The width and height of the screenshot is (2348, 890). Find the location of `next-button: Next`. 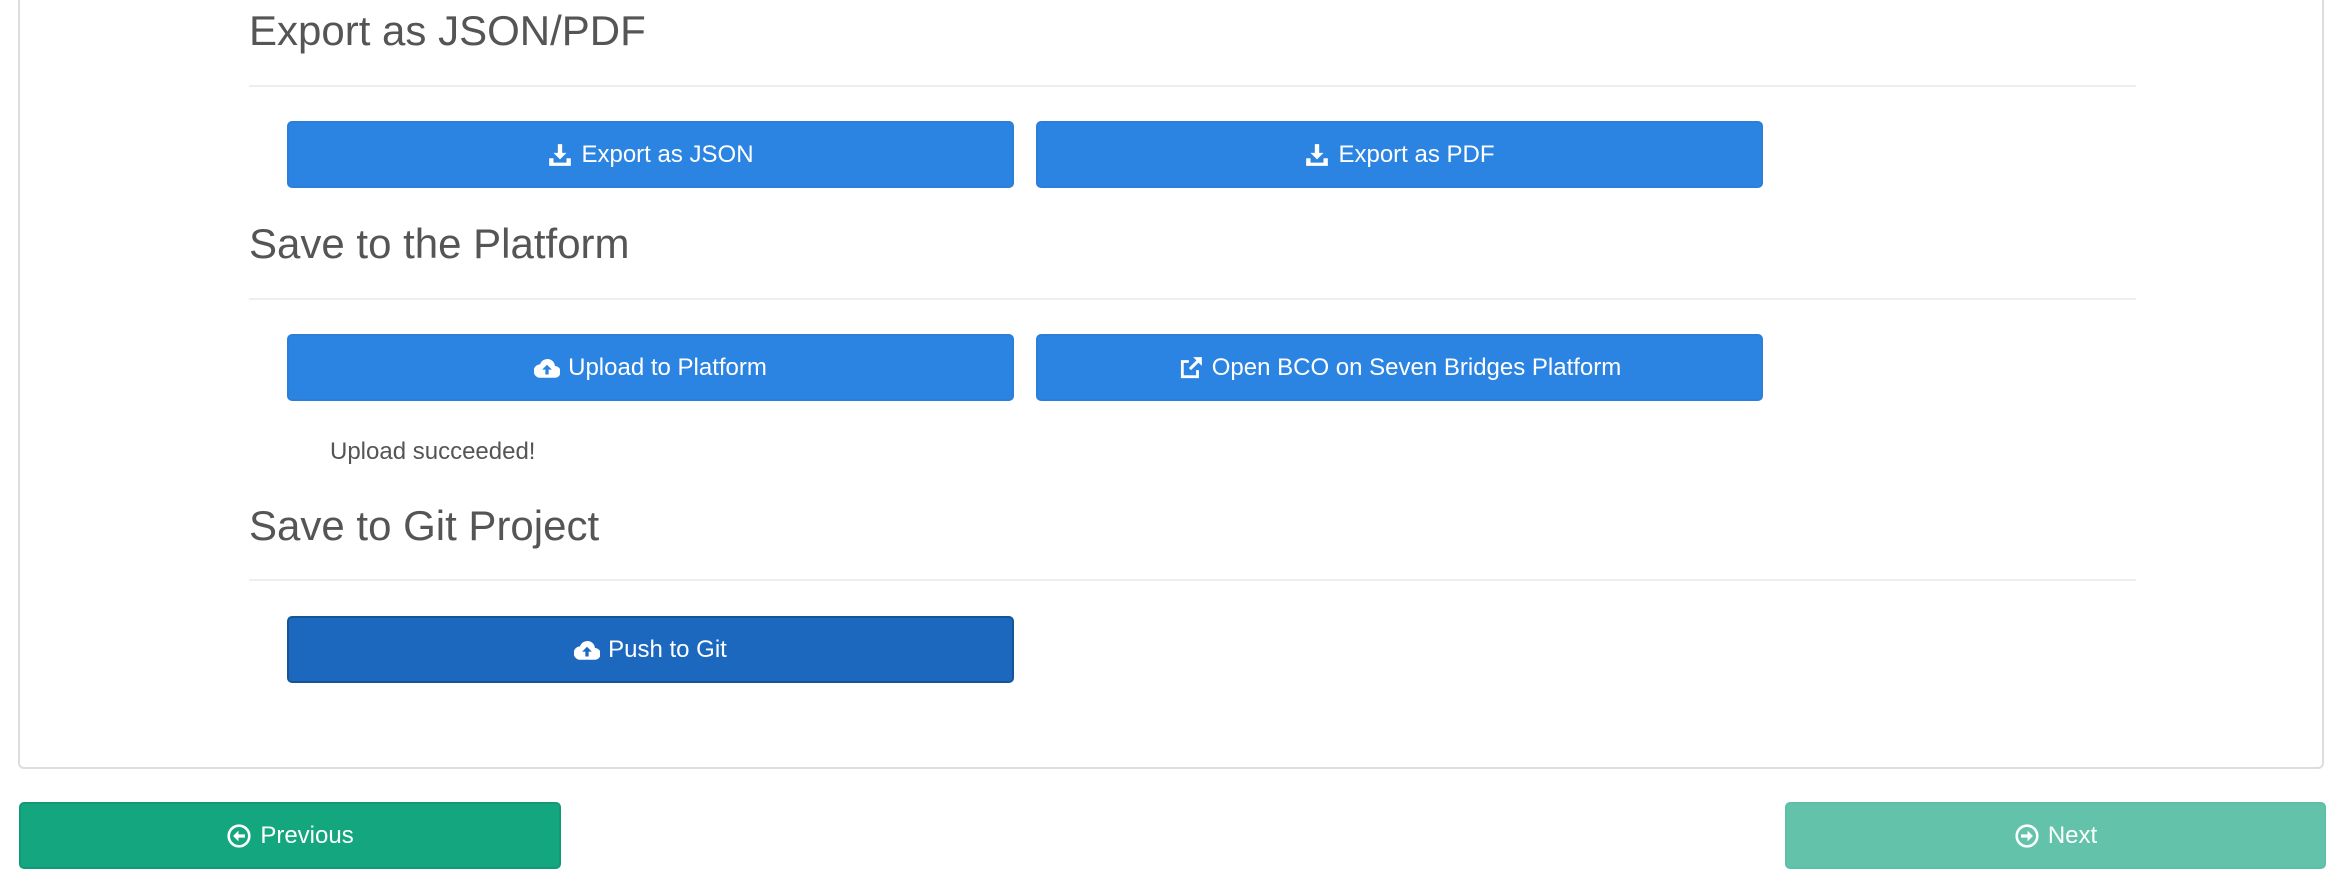

next-button: Next is located at coordinates (2055, 835).